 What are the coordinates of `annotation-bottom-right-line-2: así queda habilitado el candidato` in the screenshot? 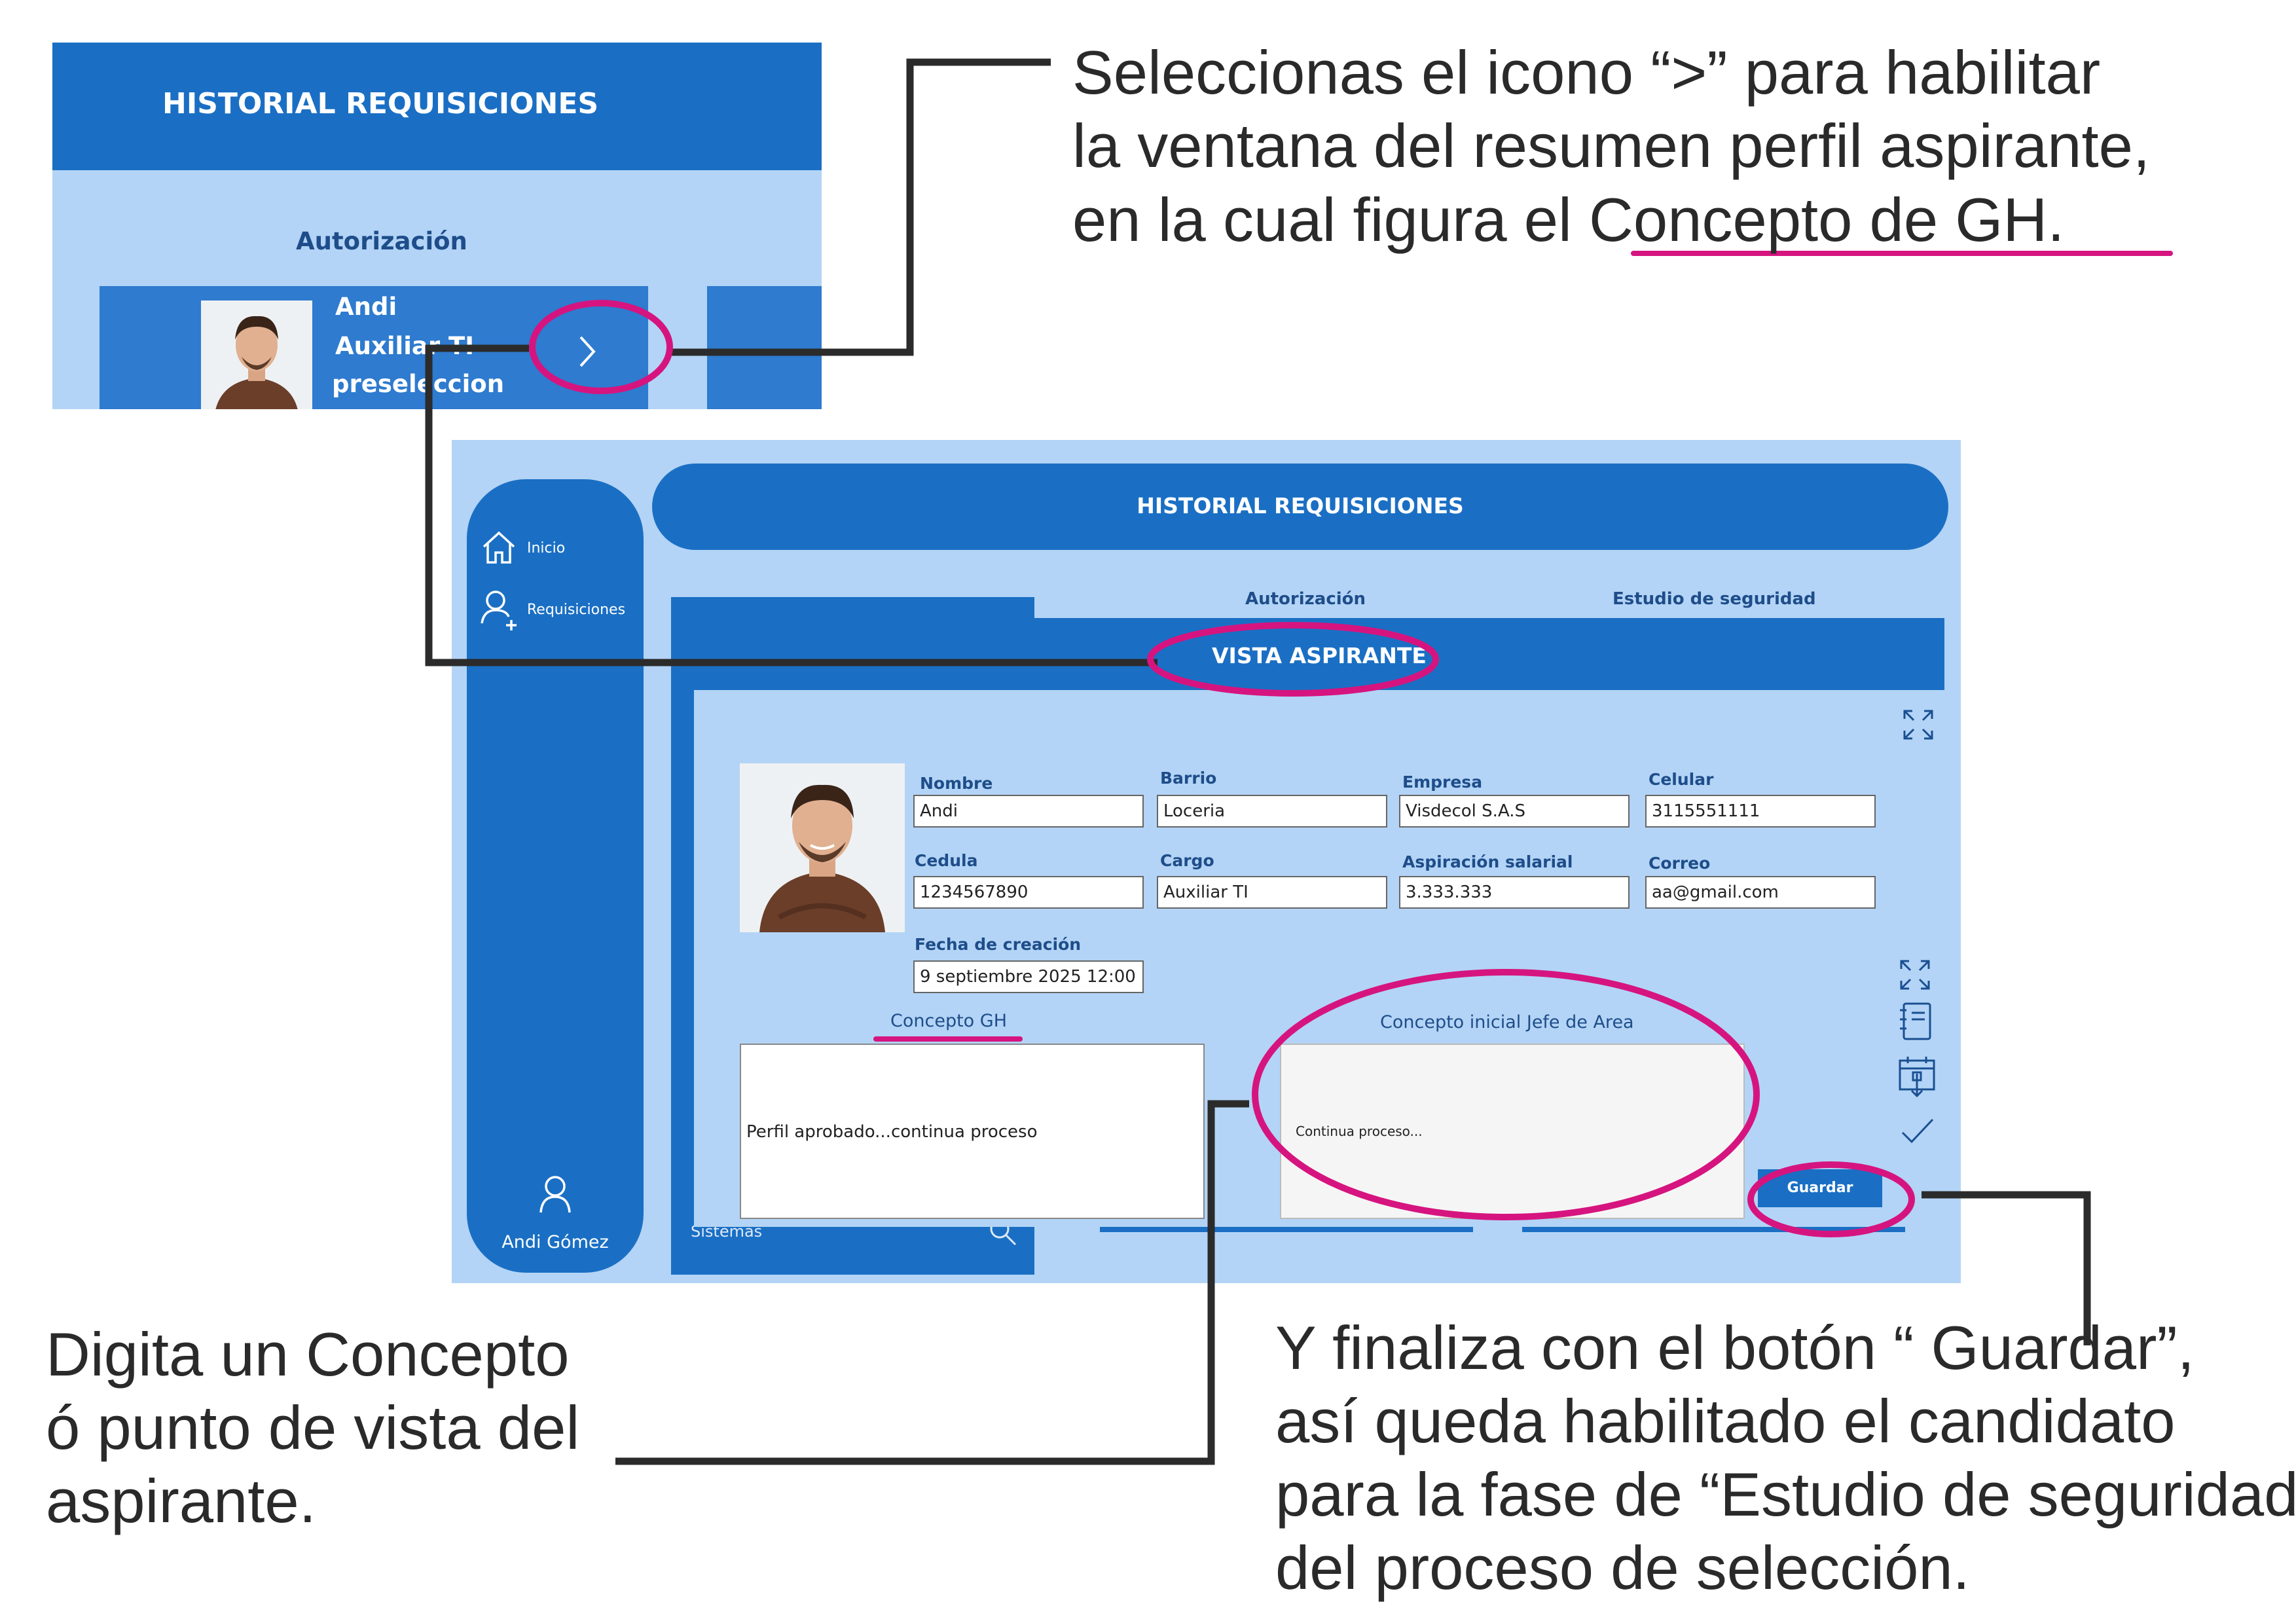 It's located at (1725, 1421).